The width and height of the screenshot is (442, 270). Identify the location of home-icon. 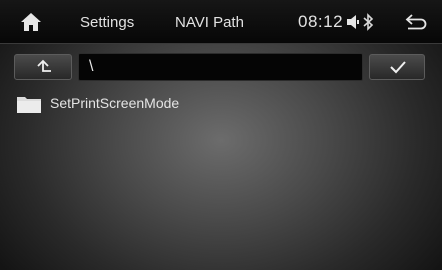
(31, 22).